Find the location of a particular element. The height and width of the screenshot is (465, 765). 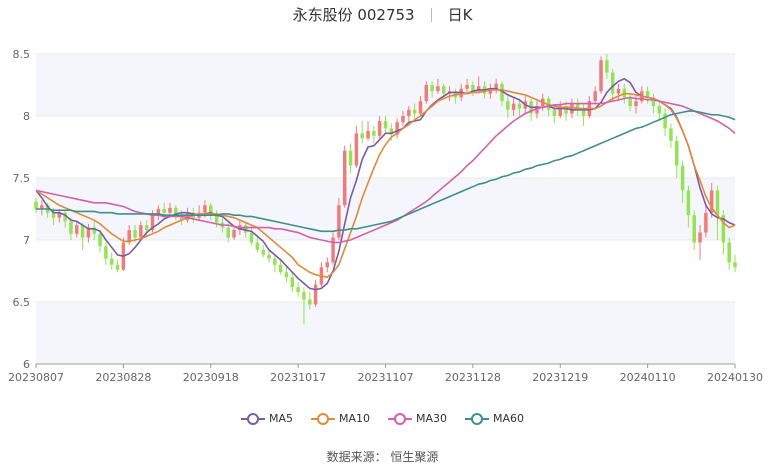

legend-item-ma60: MA60 is located at coordinates (494, 418).